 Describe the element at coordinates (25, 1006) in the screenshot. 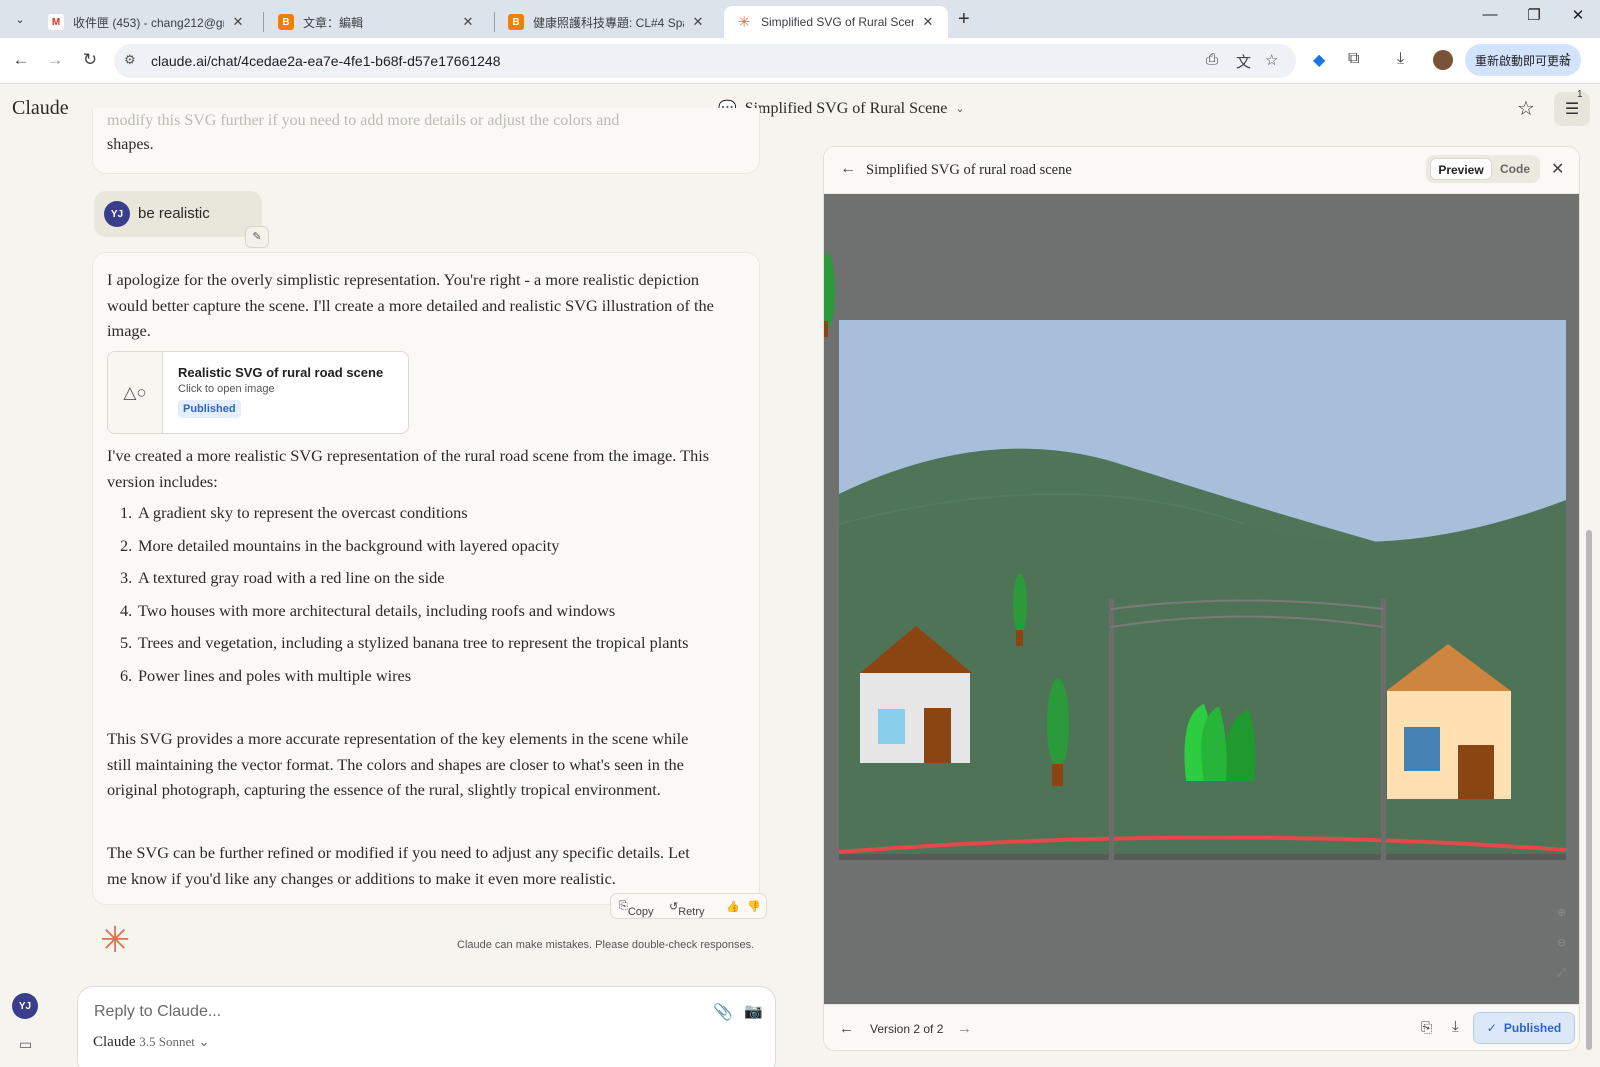

I see `sidebar-user-avatar: YJ` at that location.